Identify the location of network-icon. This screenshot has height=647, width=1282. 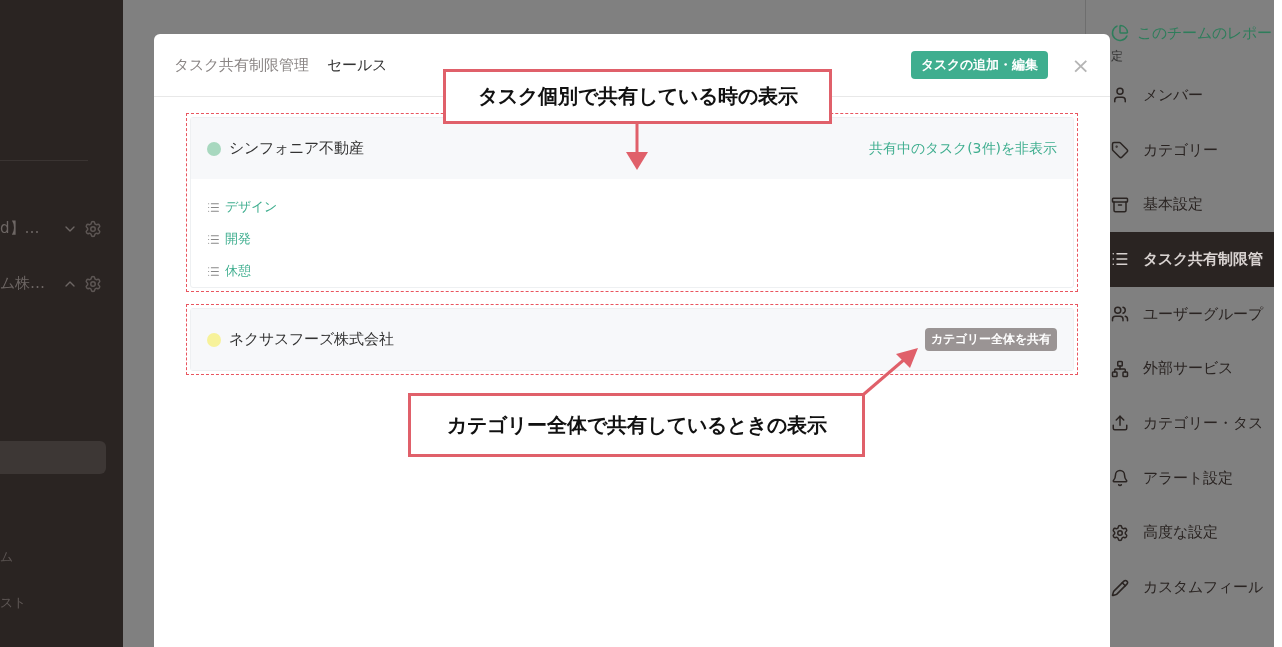
(1120, 368).